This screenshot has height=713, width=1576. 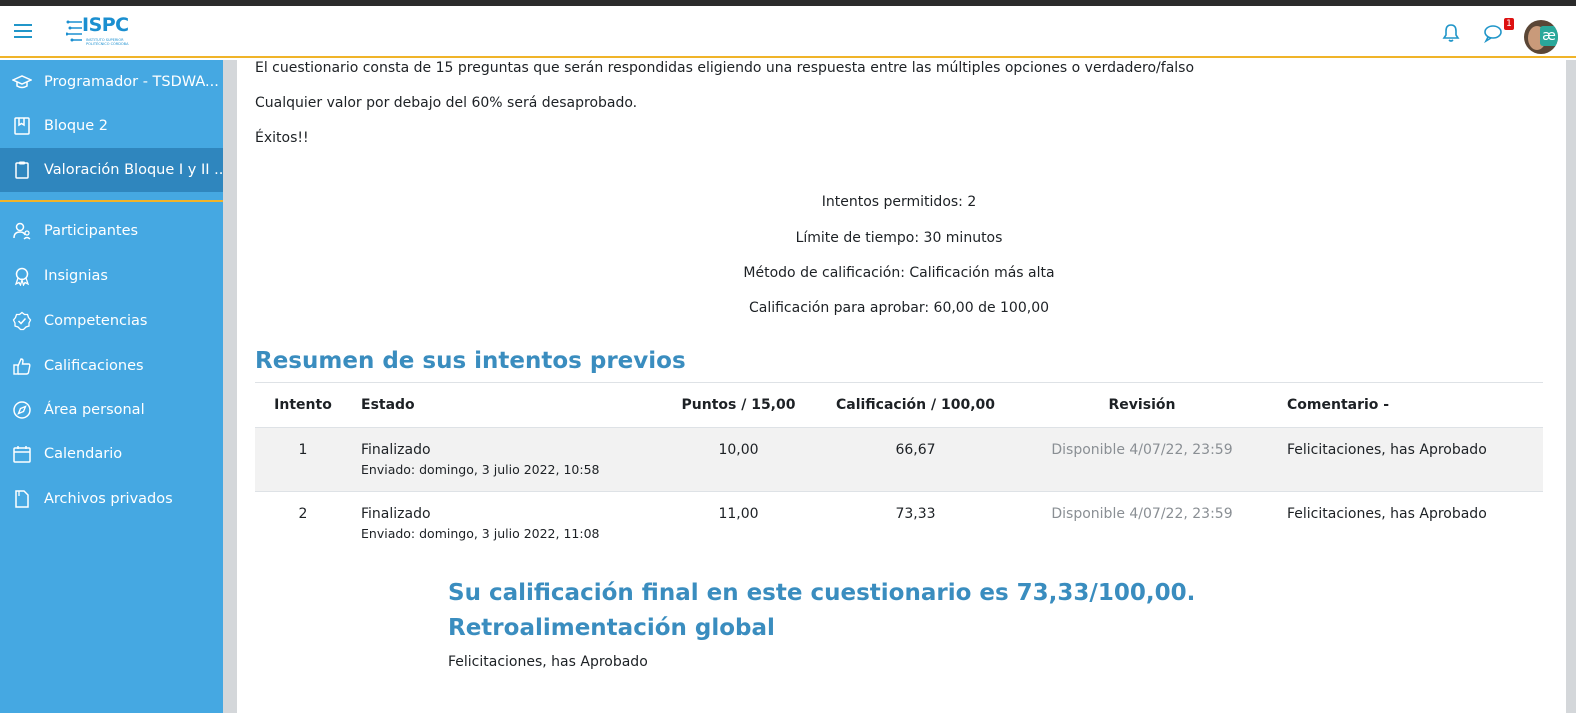 I want to click on users-icon, so click(x=22, y=231).